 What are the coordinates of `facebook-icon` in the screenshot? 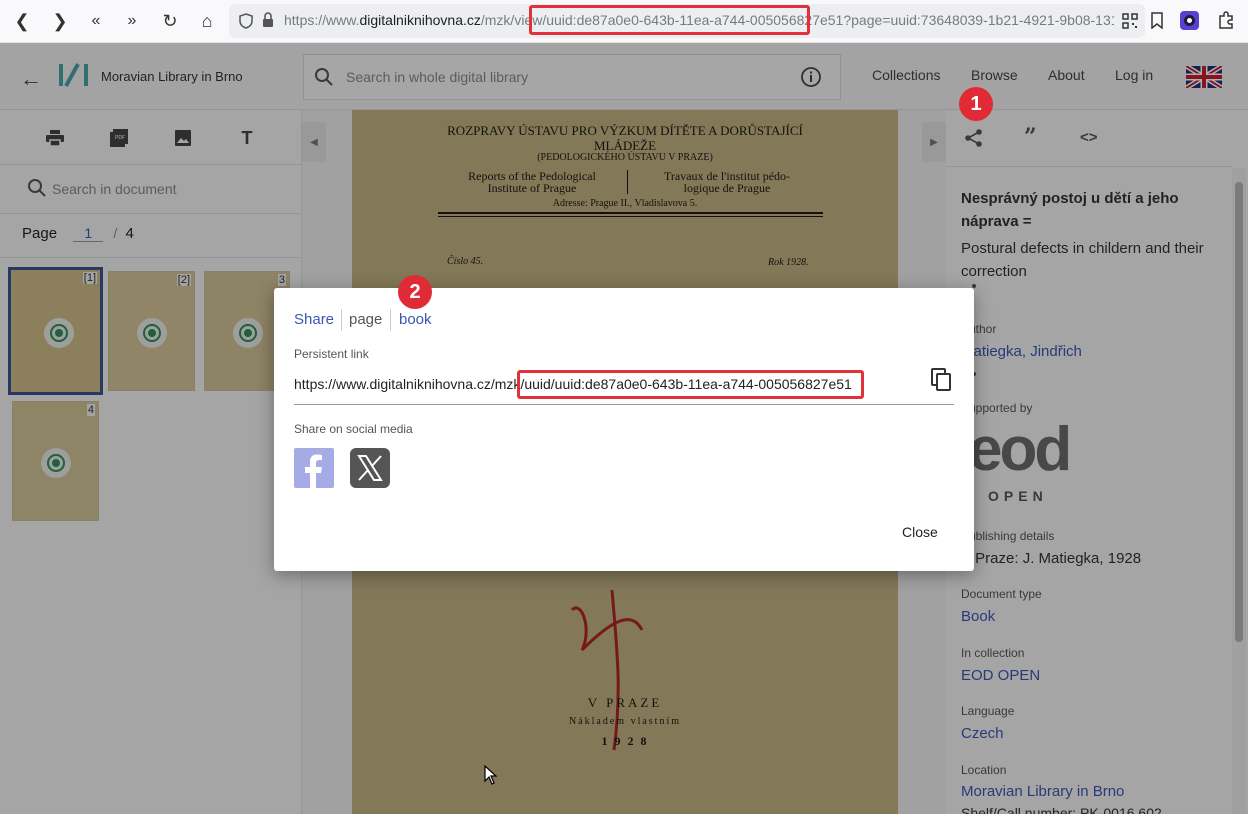 It's located at (314, 468).